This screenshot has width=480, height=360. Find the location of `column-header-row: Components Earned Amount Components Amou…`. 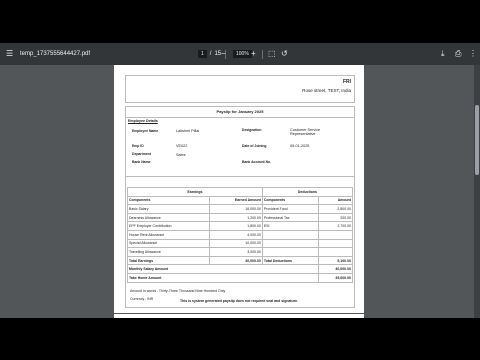

column-header-row: Components Earned Amount Components Amou… is located at coordinates (239, 200).